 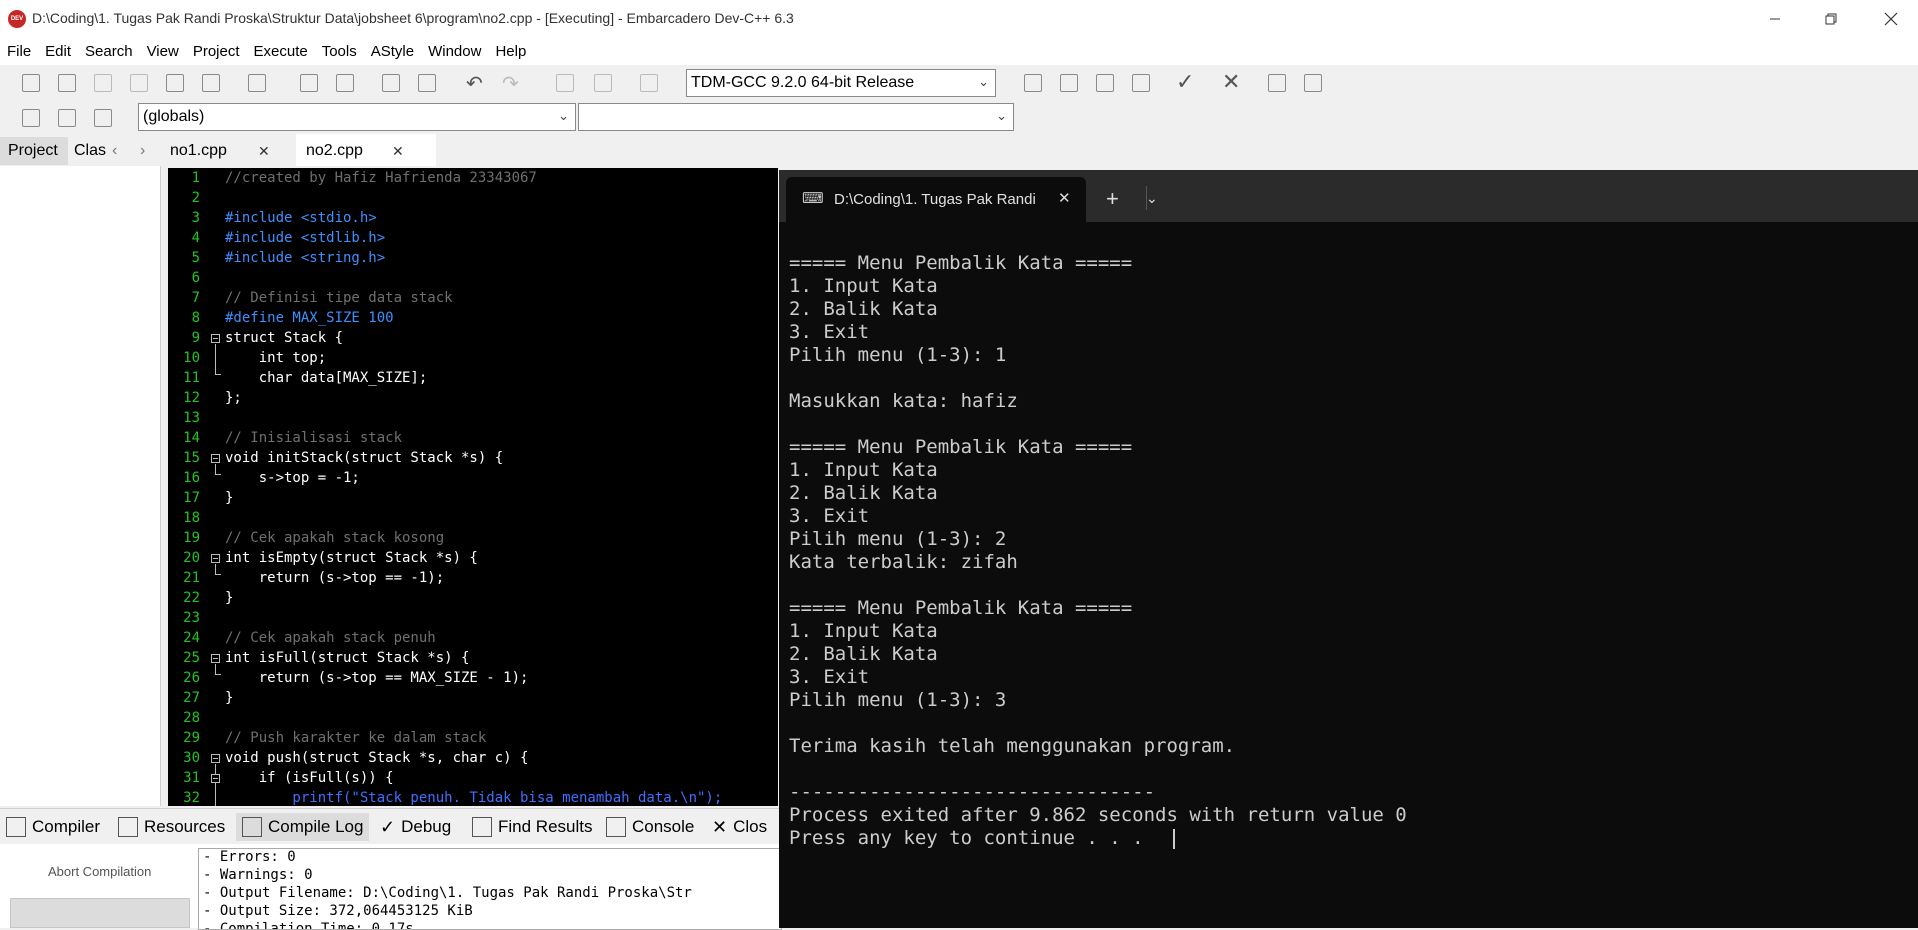 What do you see at coordinates (191, 558) in the screenshot?
I see `line-number: 20` at bounding box center [191, 558].